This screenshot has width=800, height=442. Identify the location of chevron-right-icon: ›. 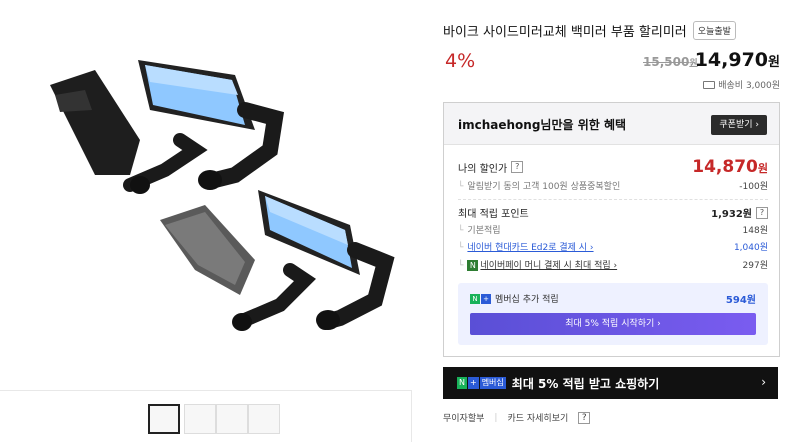
(763, 382).